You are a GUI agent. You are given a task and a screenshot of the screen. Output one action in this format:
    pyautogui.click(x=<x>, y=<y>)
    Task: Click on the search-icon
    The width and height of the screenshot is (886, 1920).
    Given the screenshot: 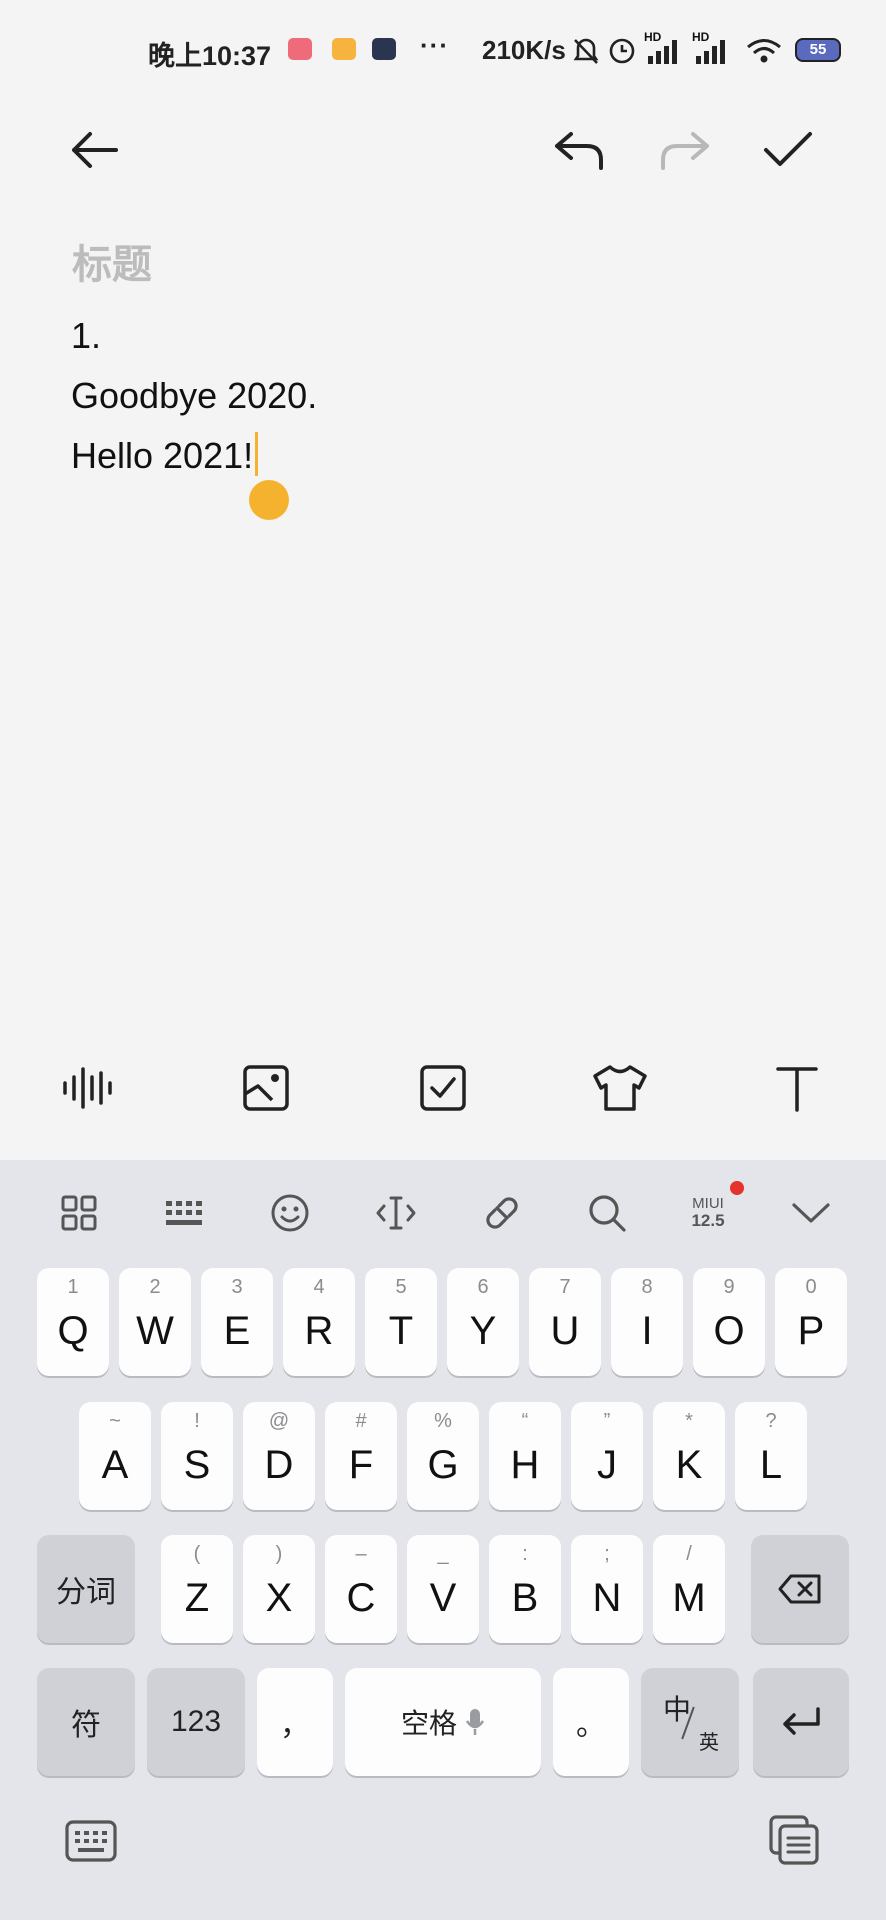 What is the action you would take?
    pyautogui.click(x=607, y=1213)
    